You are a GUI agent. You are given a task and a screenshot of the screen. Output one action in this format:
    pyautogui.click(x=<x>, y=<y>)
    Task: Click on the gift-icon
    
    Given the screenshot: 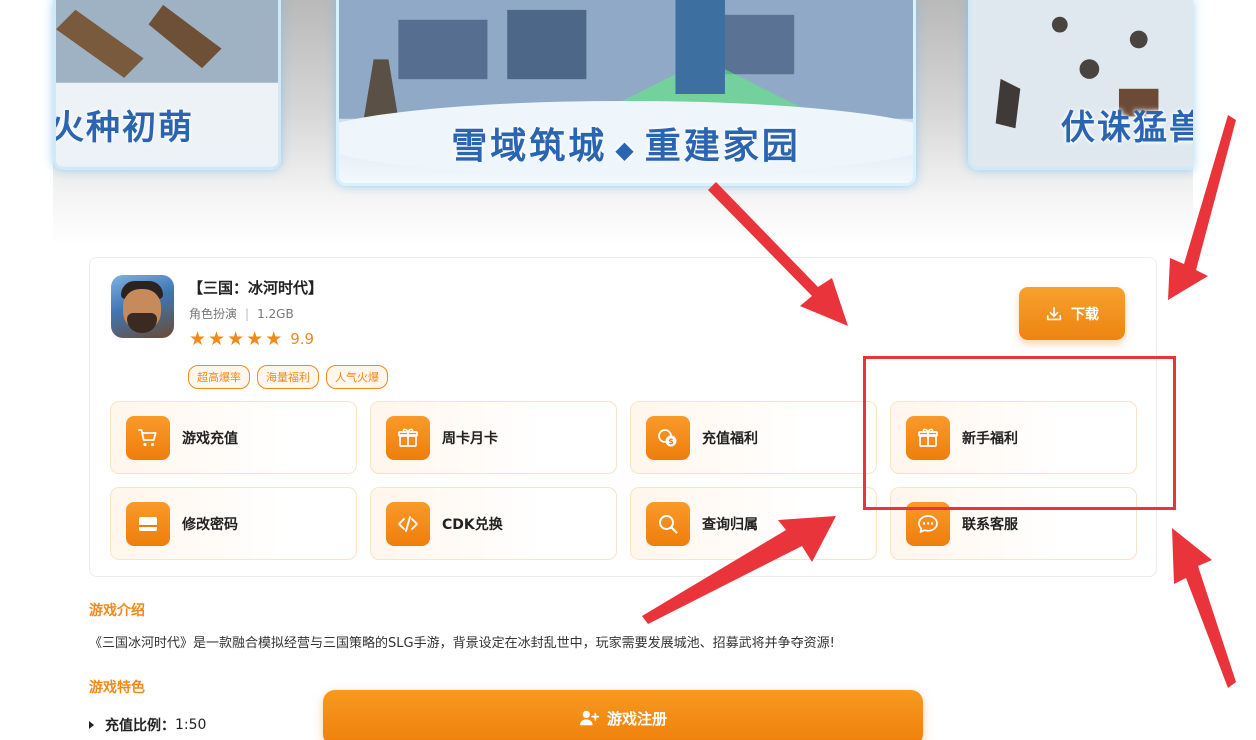 What is the action you would take?
    pyautogui.click(x=408, y=437)
    